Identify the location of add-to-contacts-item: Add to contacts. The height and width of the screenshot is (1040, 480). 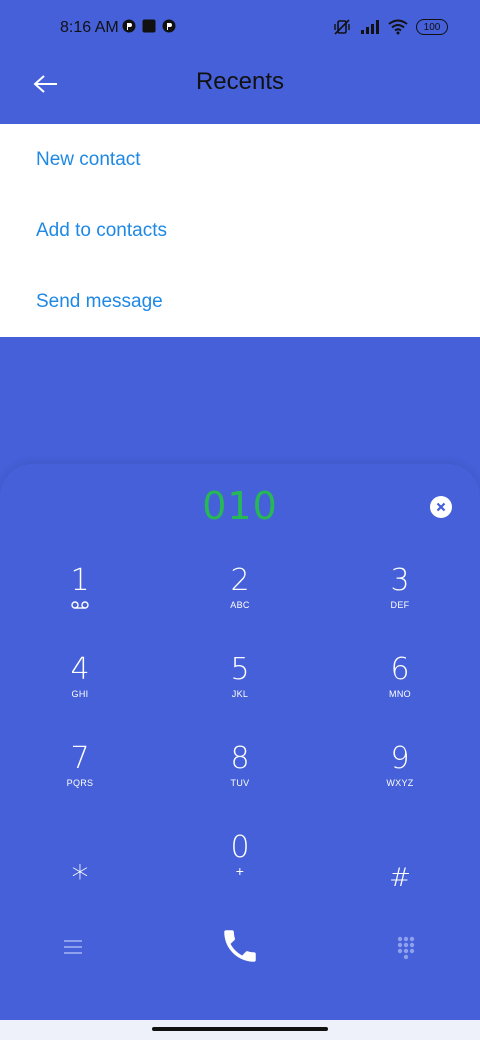
(240, 230).